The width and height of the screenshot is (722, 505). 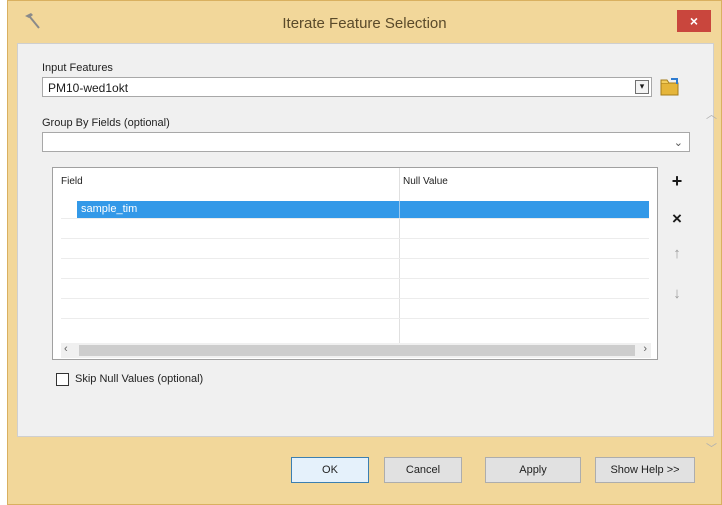 What do you see at coordinates (711, 114) in the screenshot?
I see `chevron-up-icon: ︿` at bounding box center [711, 114].